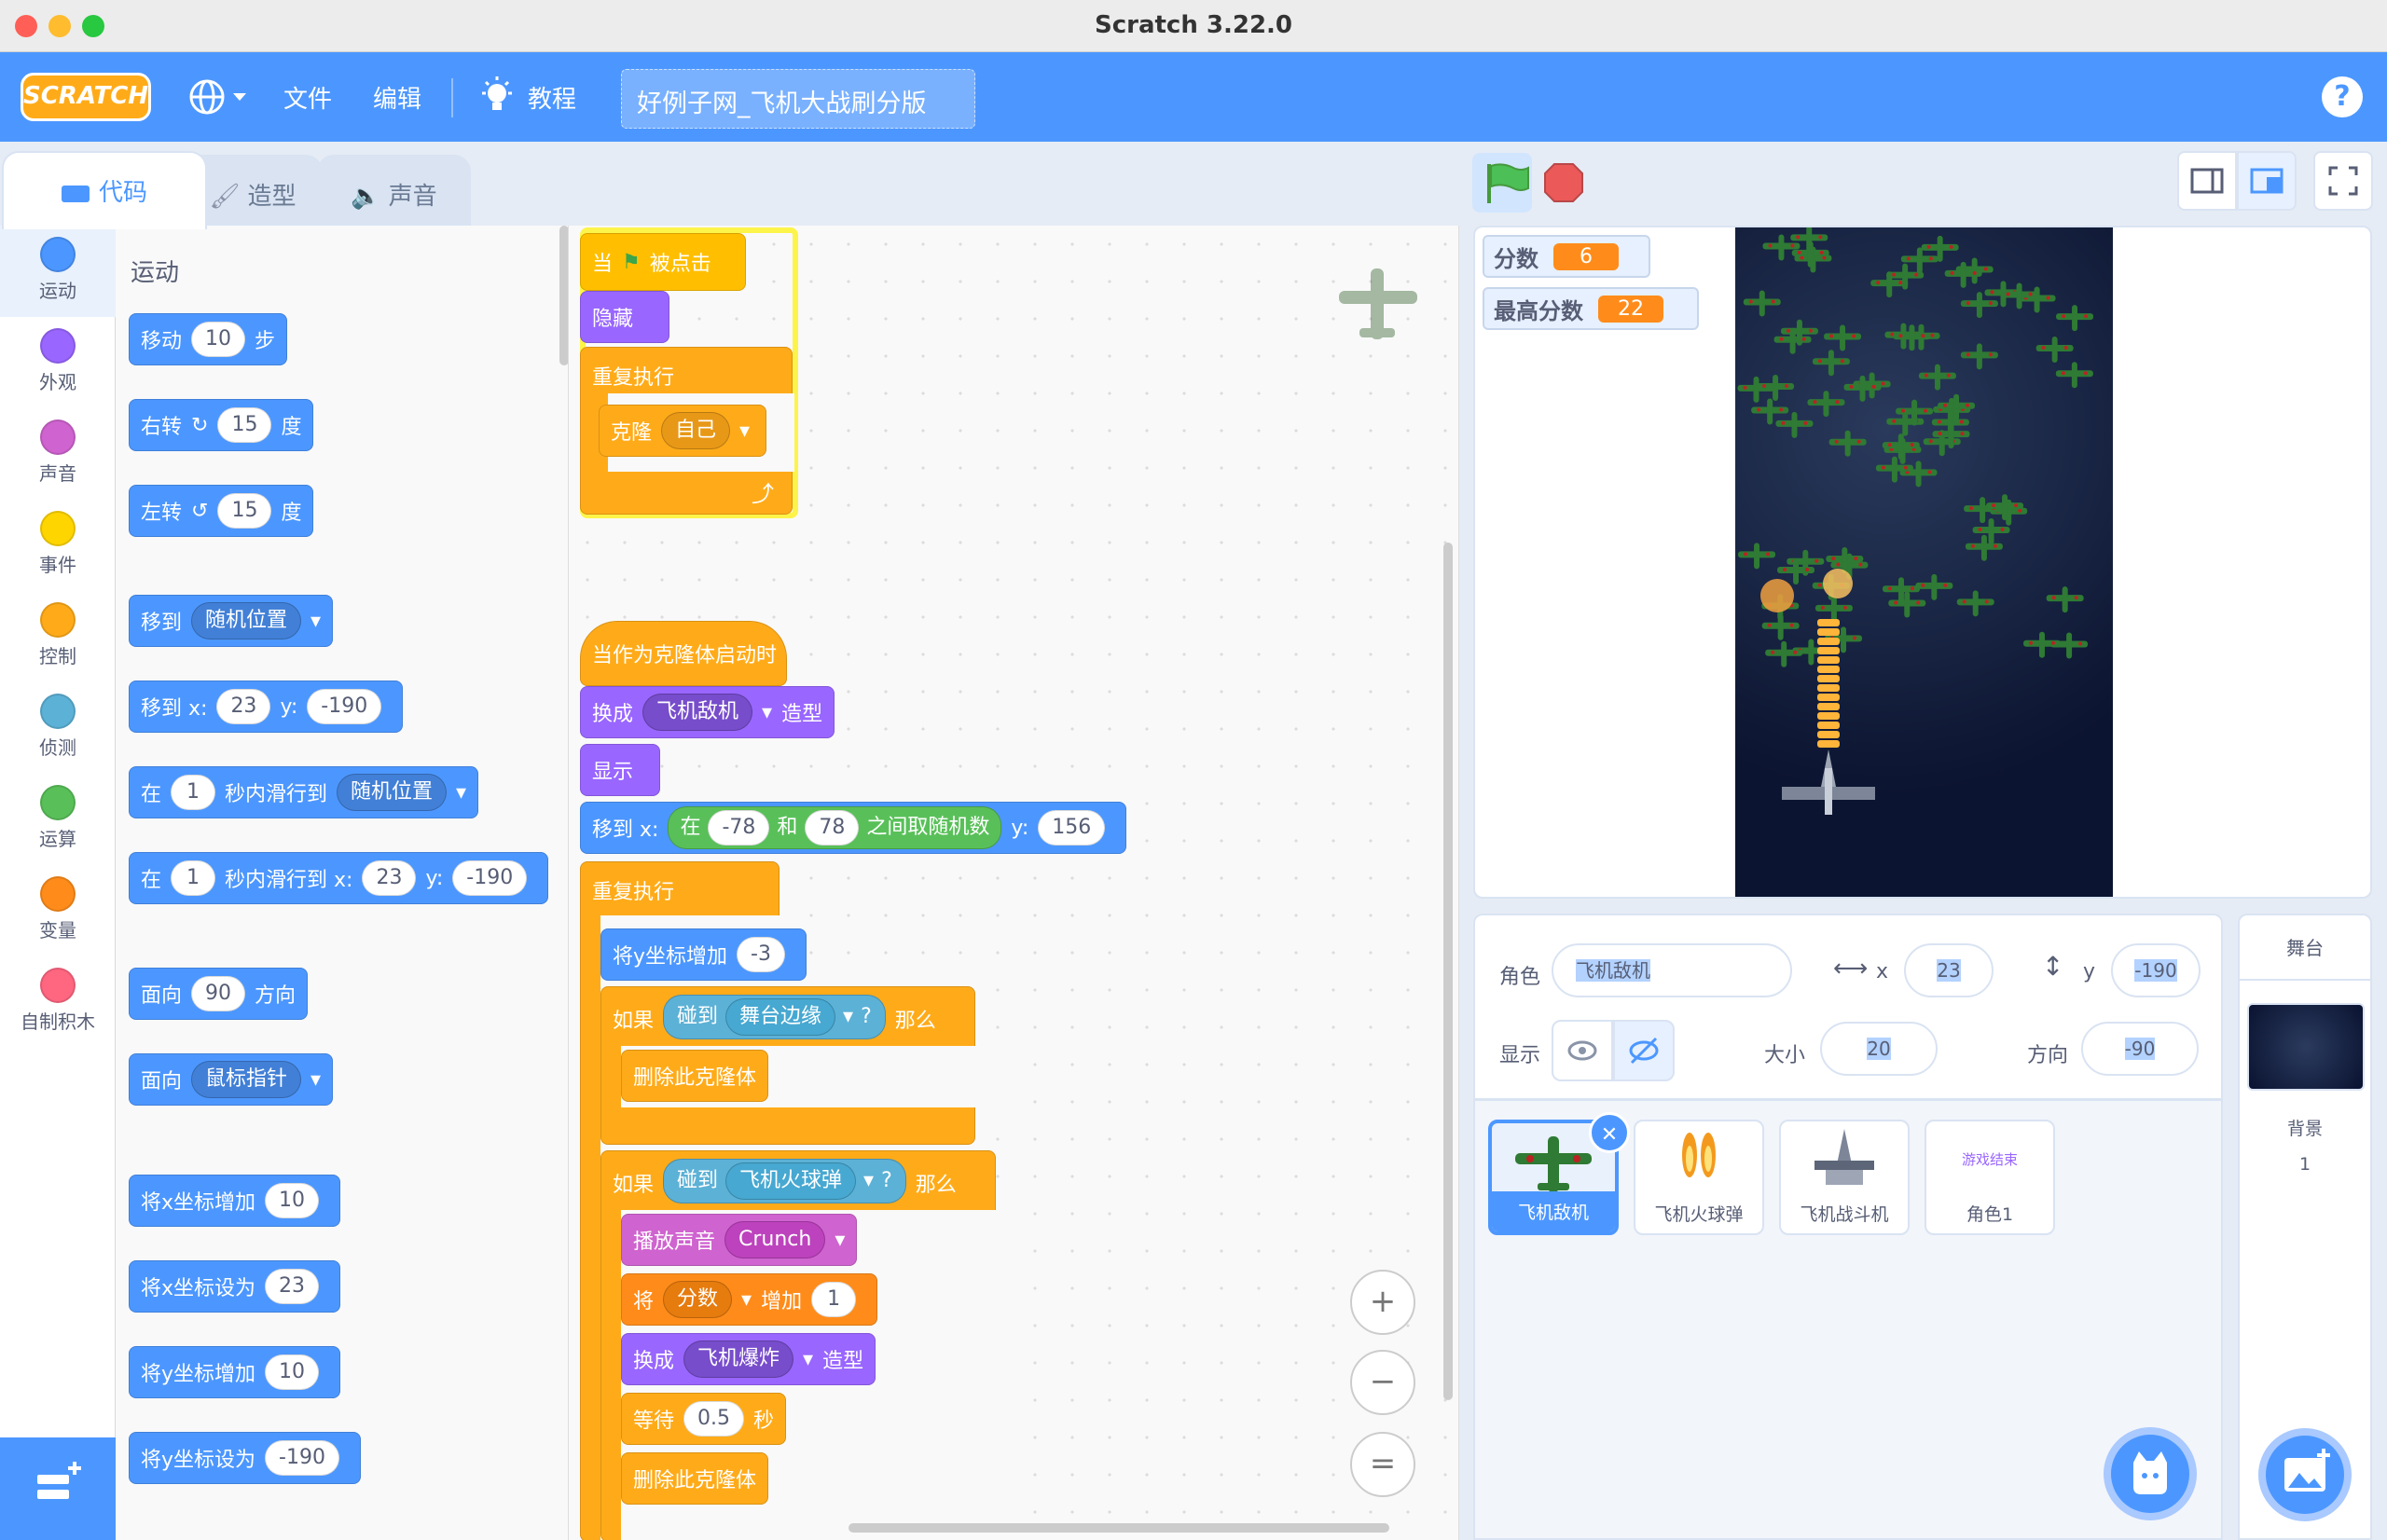 This screenshot has width=2387, height=1540. Describe the element at coordinates (695, 1478) in the screenshot. I see `delete-clone-block-2: 删除此克隆体` at that location.